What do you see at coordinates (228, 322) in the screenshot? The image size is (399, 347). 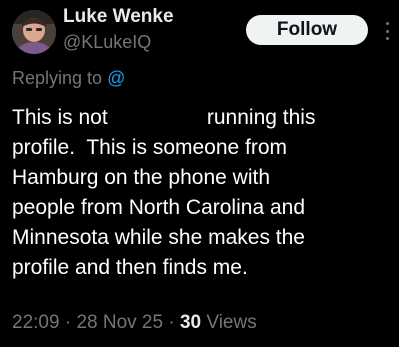 I see `views-label: Views` at bounding box center [228, 322].